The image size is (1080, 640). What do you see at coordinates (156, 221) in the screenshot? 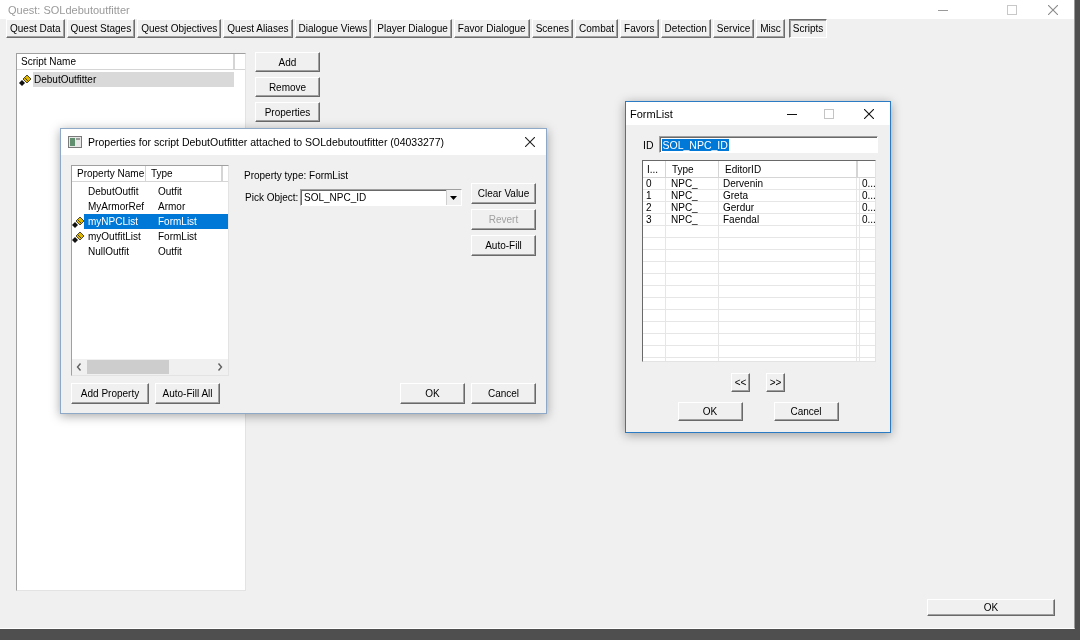
I see `property-row: myNPCList FormList` at bounding box center [156, 221].